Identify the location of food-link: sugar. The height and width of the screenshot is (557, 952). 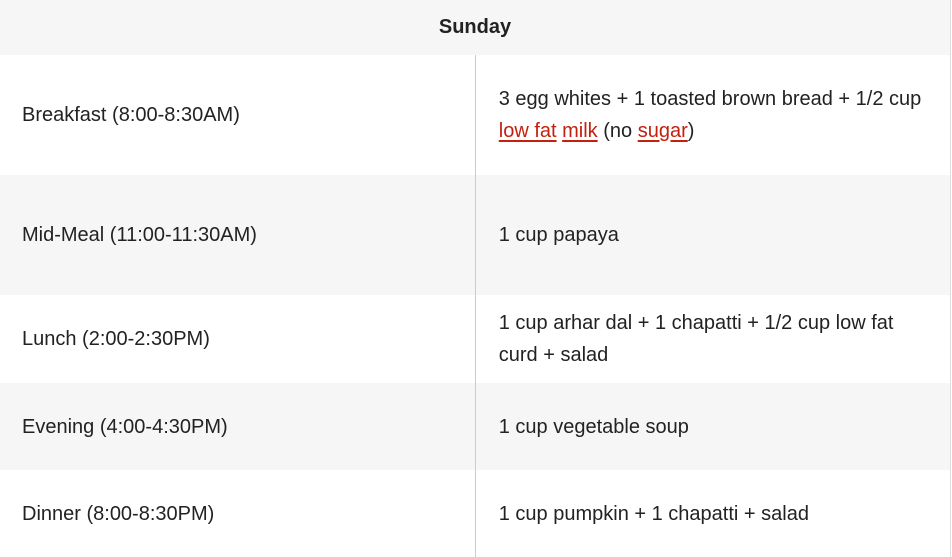
(663, 131).